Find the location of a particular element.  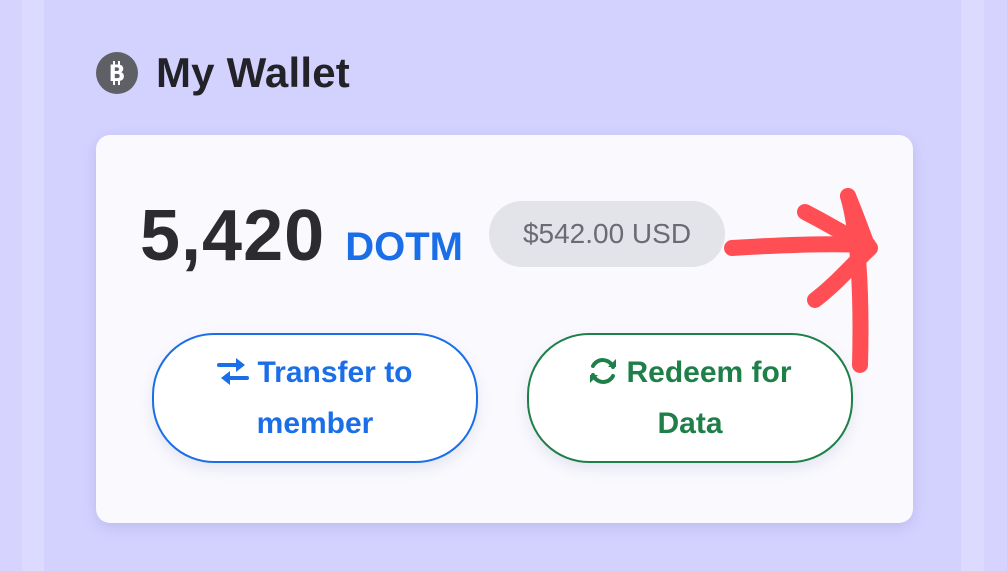

page-title: My Wallet is located at coordinates (253, 72).